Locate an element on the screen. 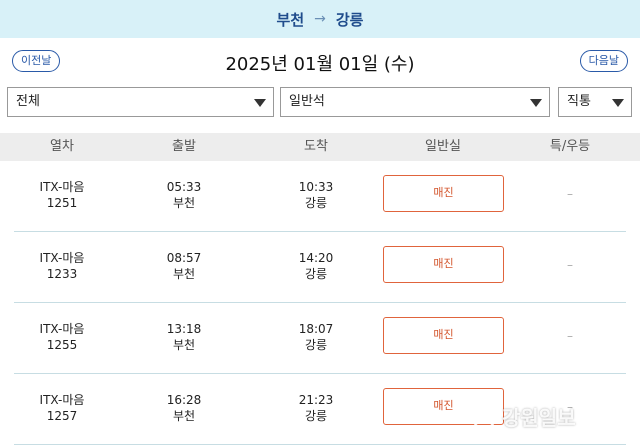 The image size is (640, 448). newspaper-watermark: 강원일보 is located at coordinates (523, 416).